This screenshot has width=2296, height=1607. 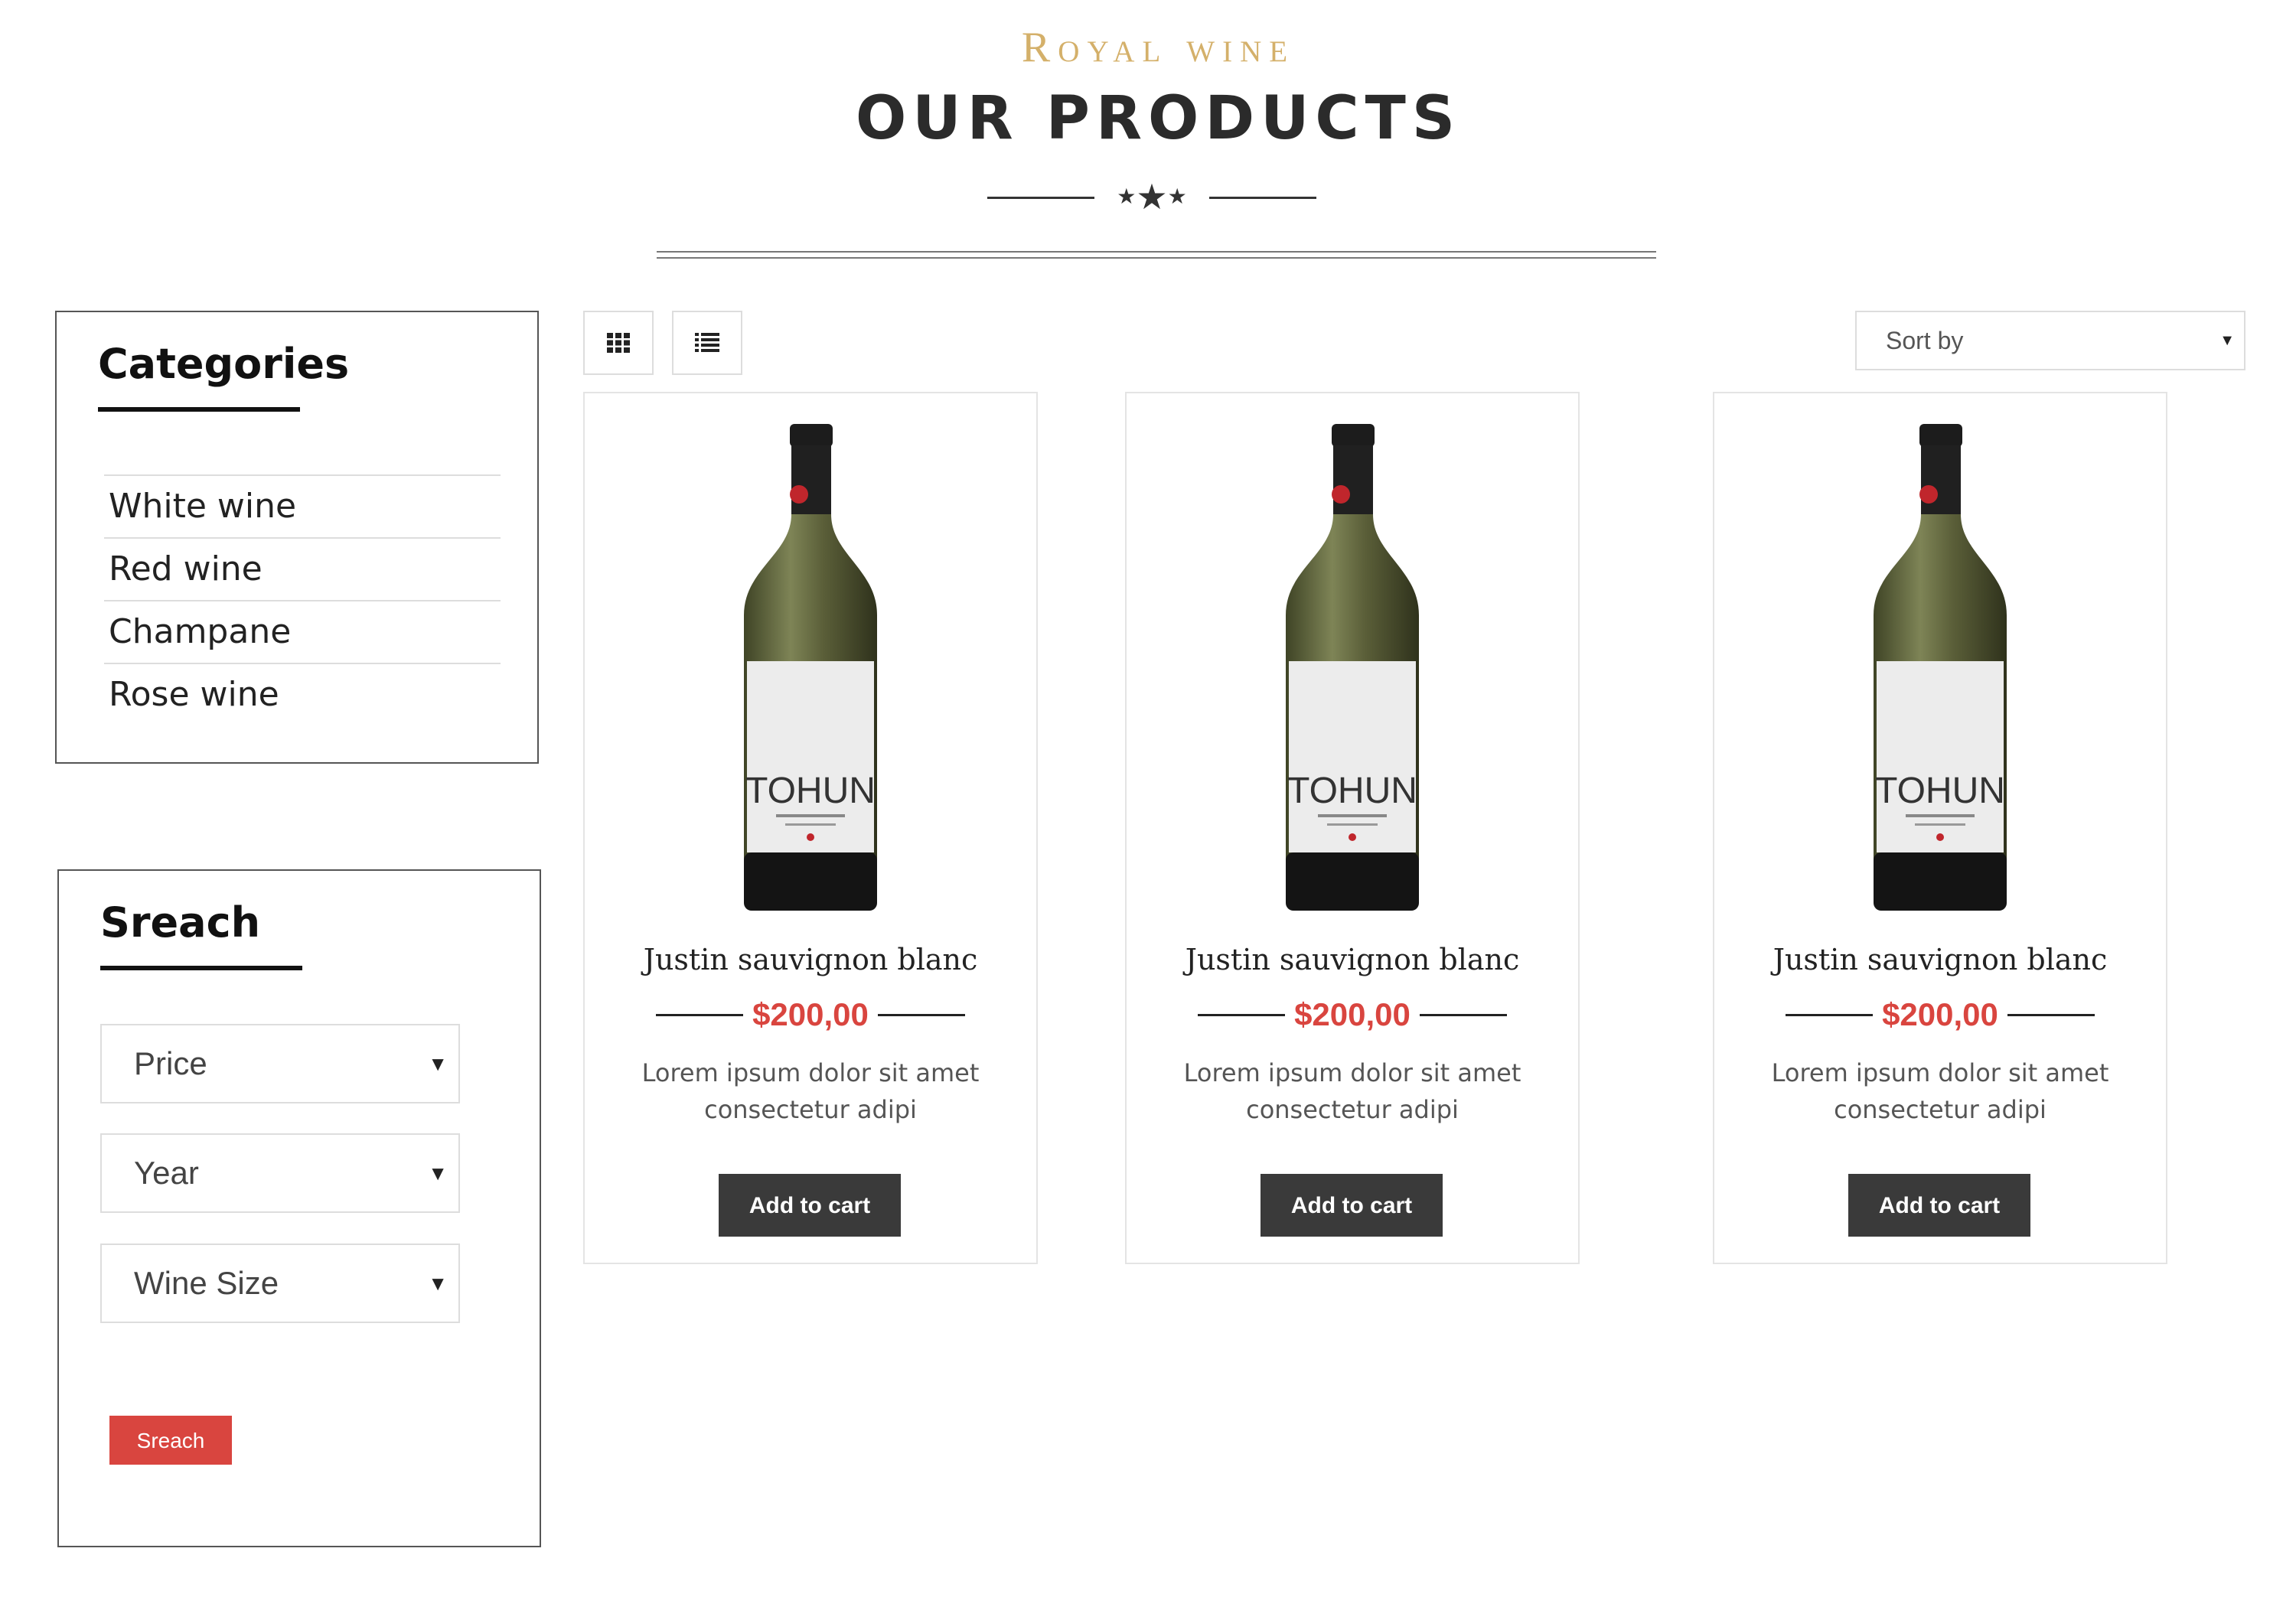 I want to click on sort-select: Sort by ▼, so click(x=2050, y=340).